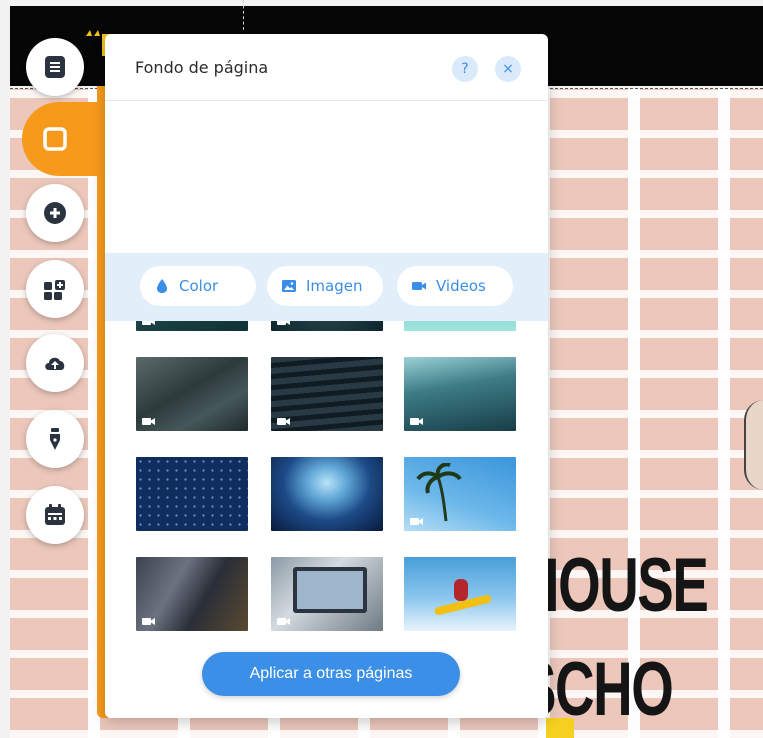  I want to click on add-icon, so click(55, 213).